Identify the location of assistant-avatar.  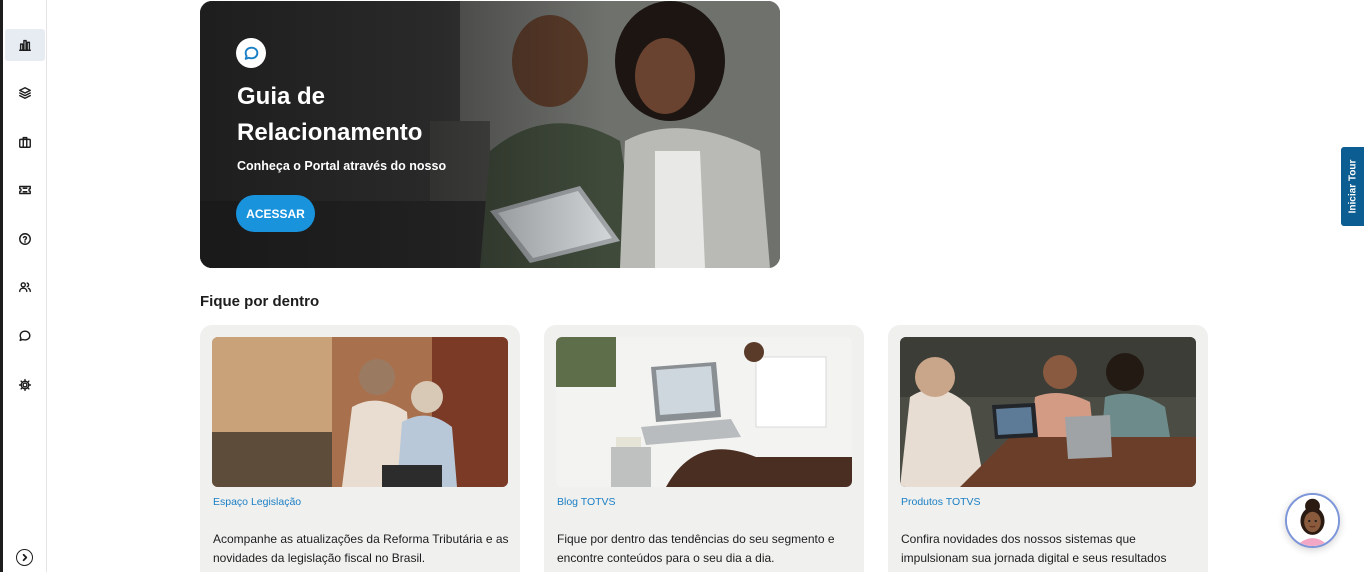
(1312, 520).